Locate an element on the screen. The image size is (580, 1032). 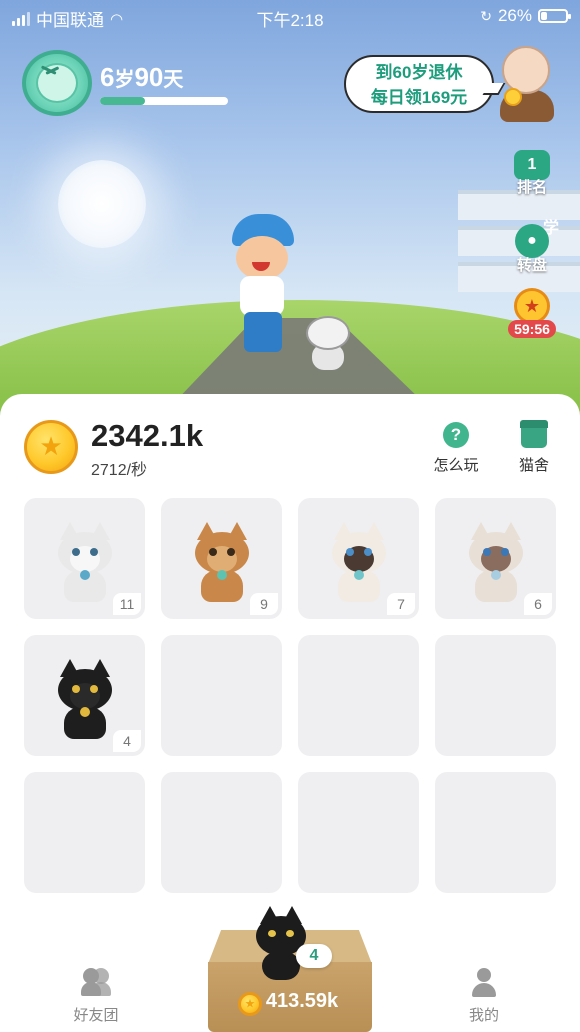
wheel-button: ● 转盘 is located at coordinates (532, 249).